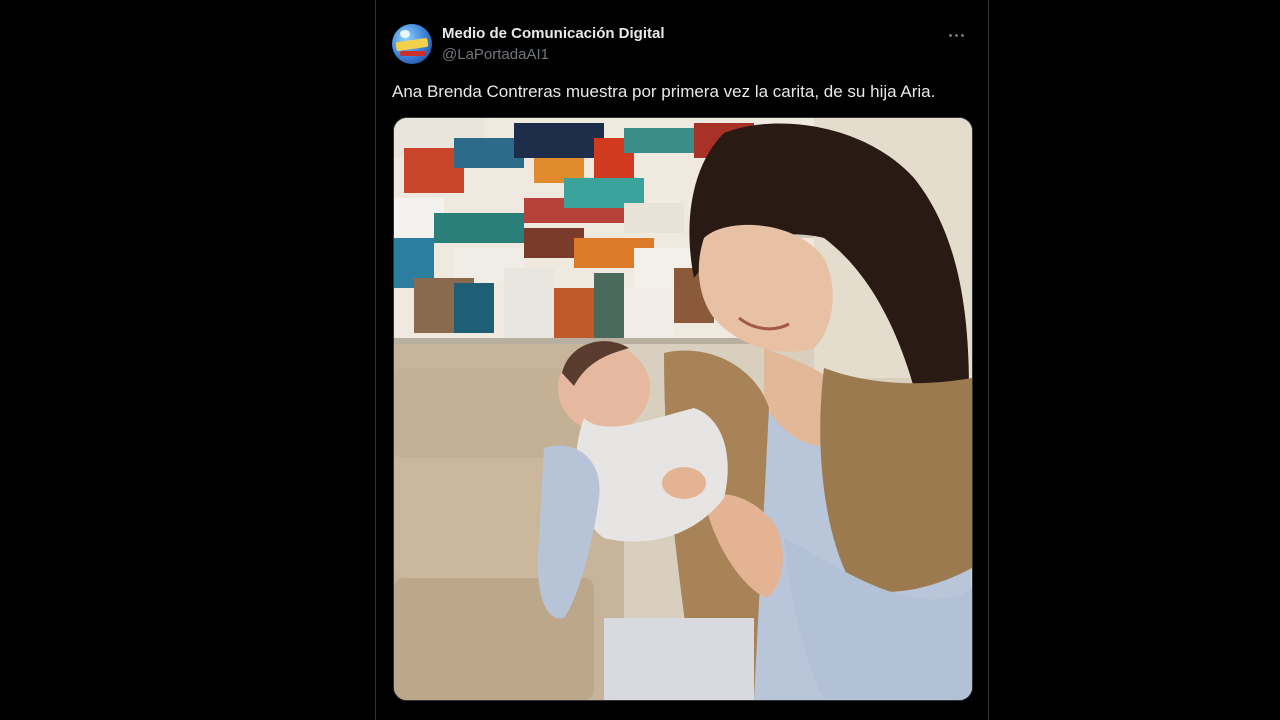  I want to click on author-handle: @LaPortadaAI1, so click(495, 54).